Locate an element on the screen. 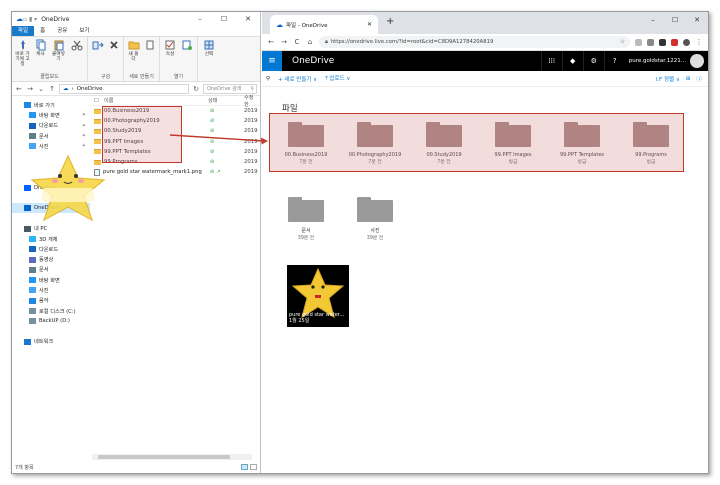  premium-diamond-icon: ◆ is located at coordinates (572, 61).